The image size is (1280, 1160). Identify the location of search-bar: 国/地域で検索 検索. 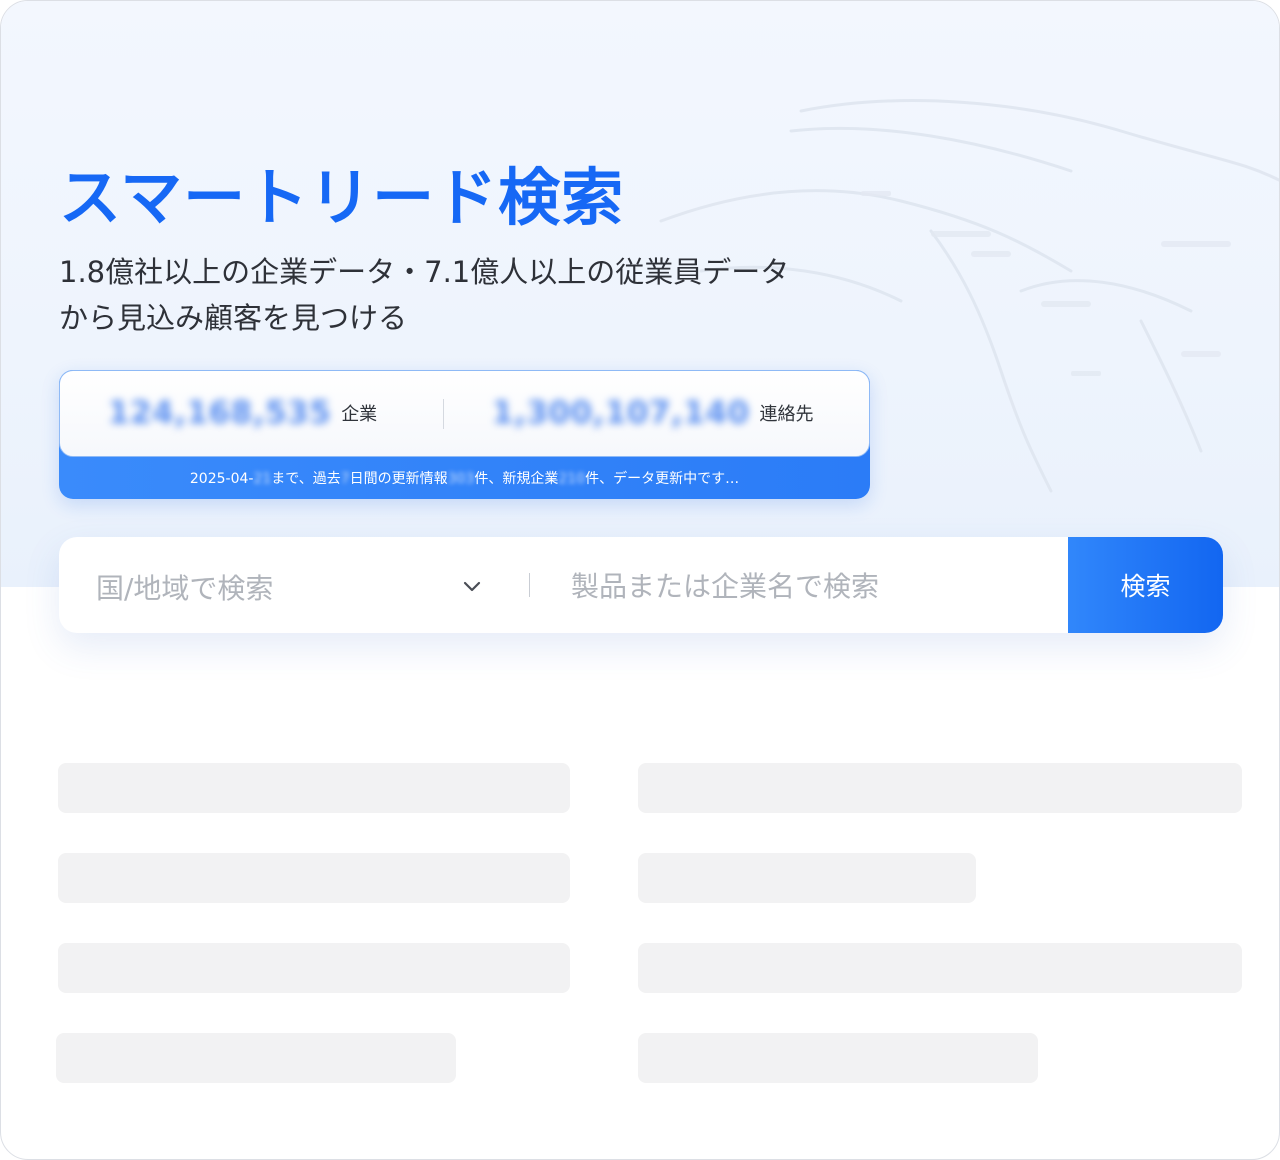
(641, 585).